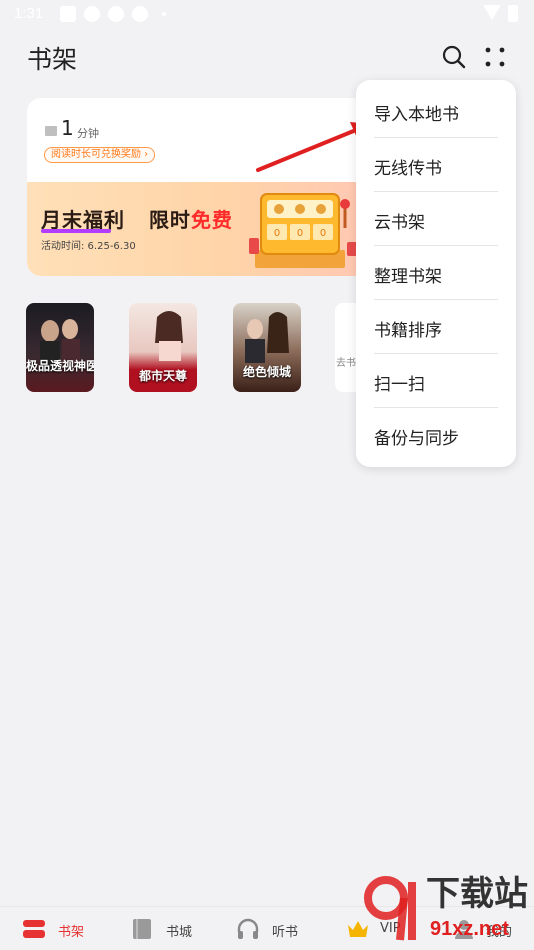  I want to click on menu-item-label: 无线传书, so click(408, 169).